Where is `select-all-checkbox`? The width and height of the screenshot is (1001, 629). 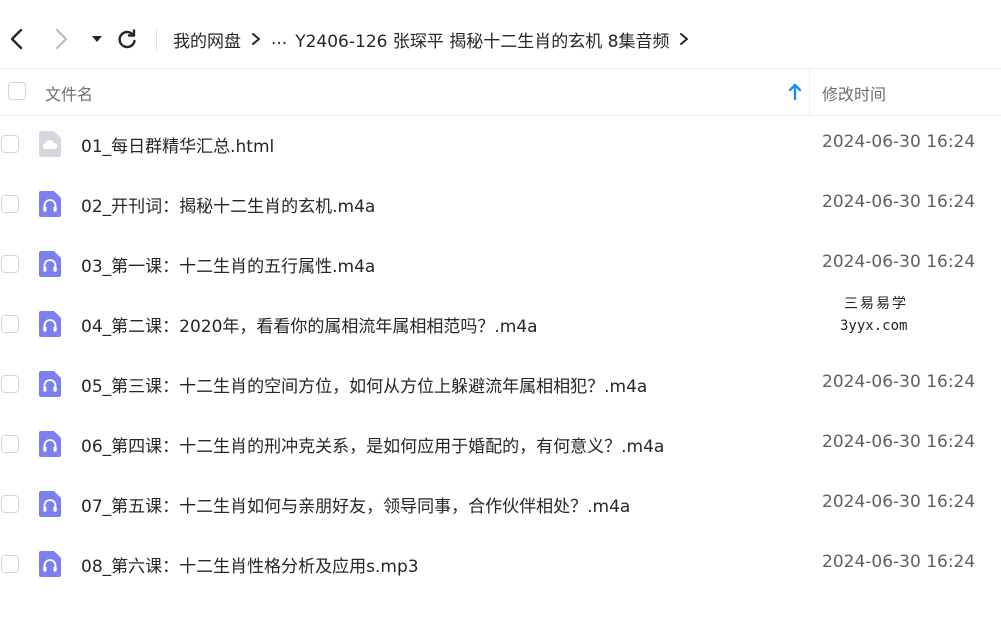
select-all-checkbox is located at coordinates (17, 91).